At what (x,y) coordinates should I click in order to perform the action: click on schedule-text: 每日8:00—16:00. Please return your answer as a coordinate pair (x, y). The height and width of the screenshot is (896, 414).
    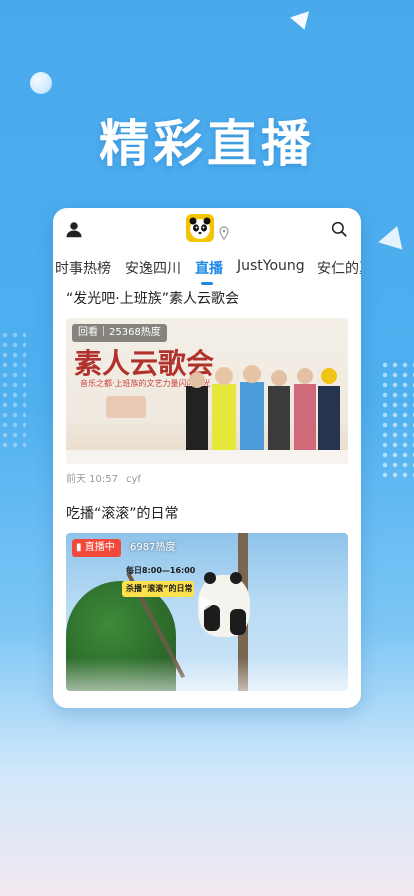
    Looking at the image, I should click on (161, 570).